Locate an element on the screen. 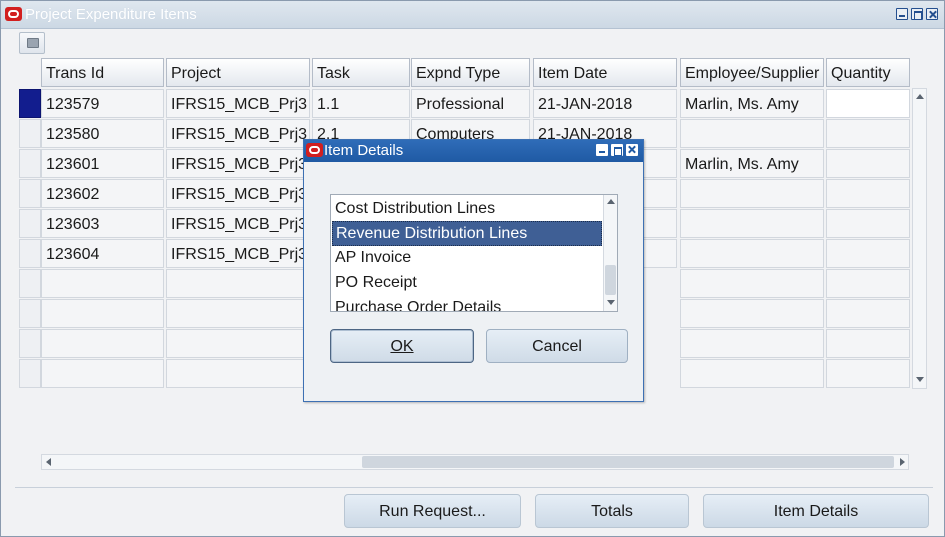  cell-item-date: 21-JAN-2018 is located at coordinates (605, 103).